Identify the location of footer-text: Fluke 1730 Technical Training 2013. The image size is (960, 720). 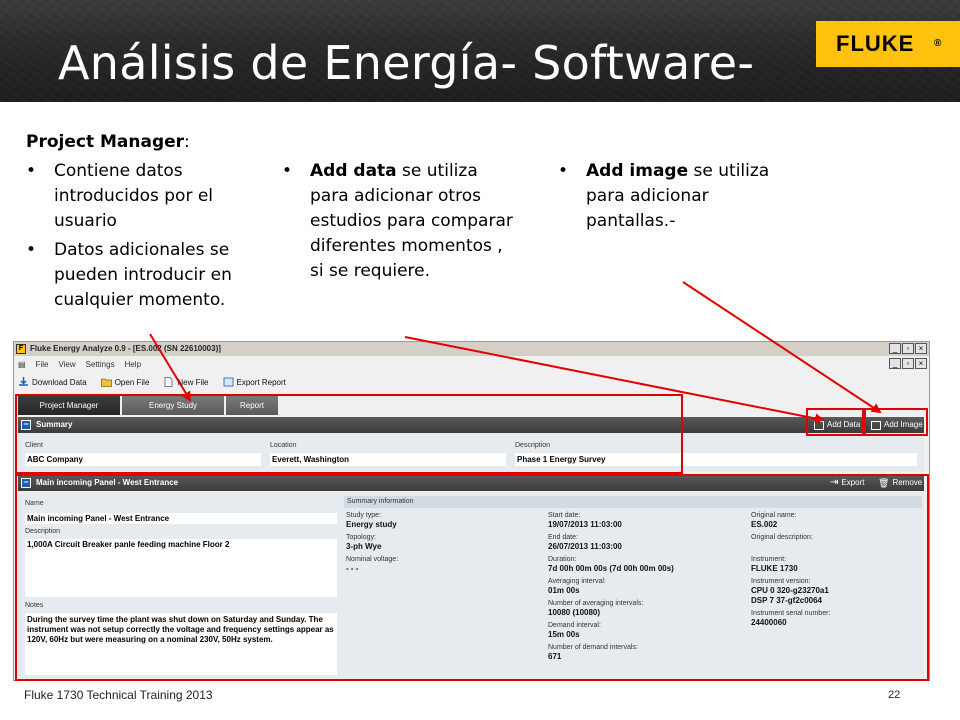
(118, 695).